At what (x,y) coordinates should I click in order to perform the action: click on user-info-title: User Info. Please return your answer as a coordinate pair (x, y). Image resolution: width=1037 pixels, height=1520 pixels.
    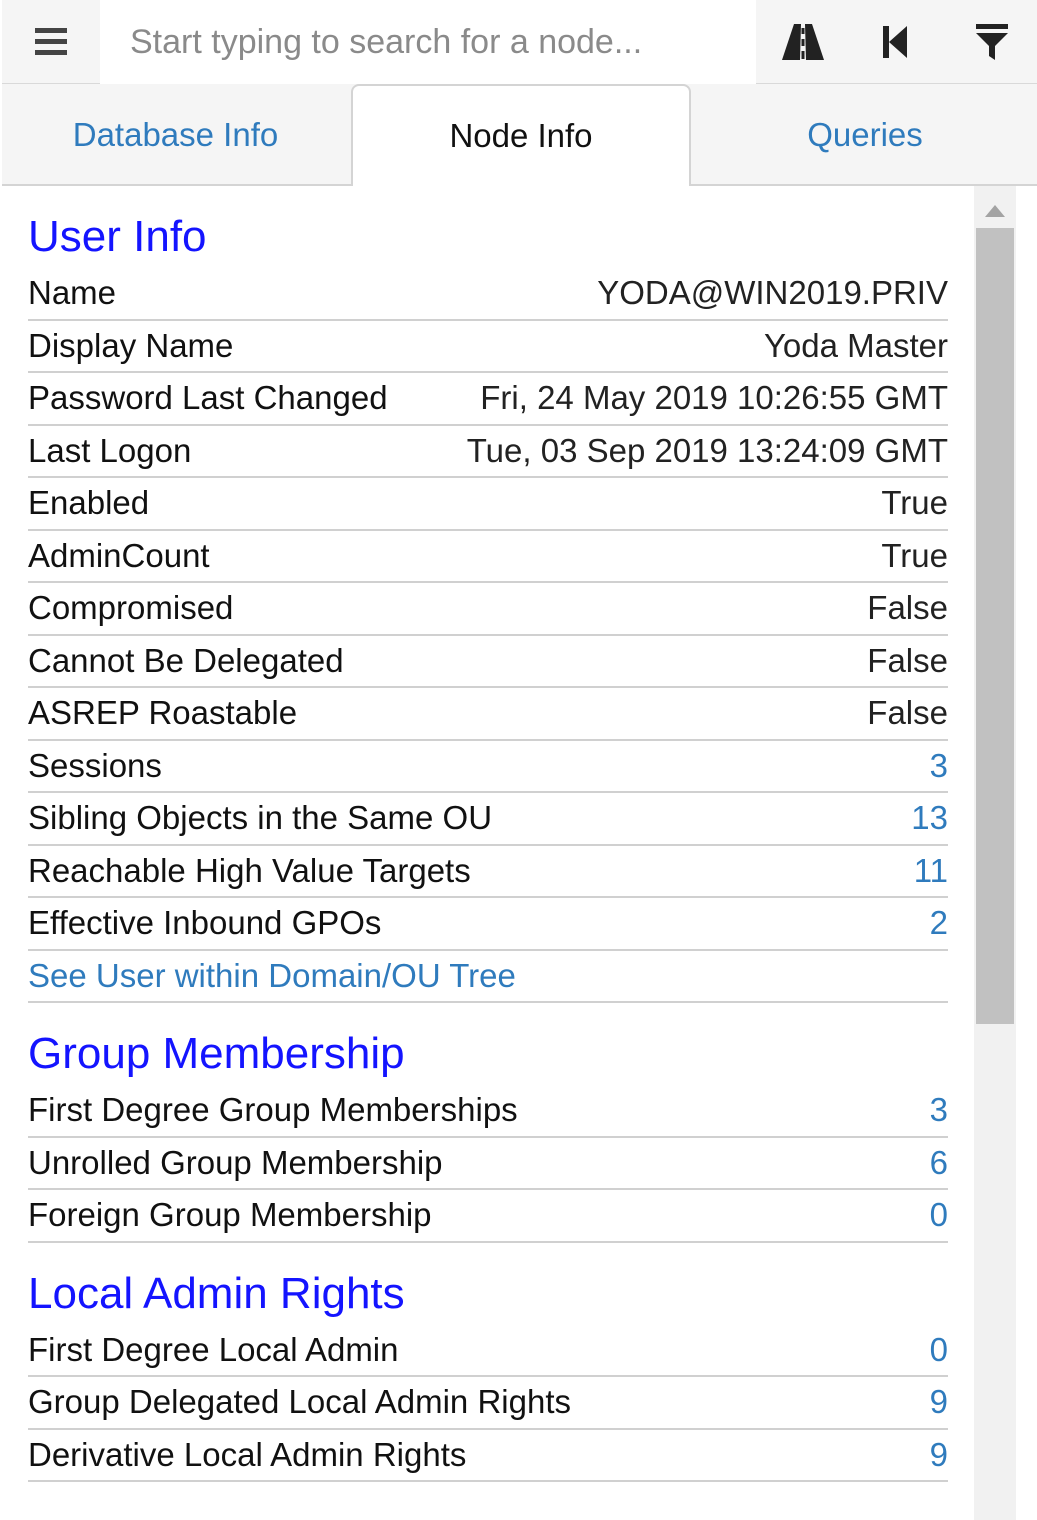
    Looking at the image, I should click on (117, 236).